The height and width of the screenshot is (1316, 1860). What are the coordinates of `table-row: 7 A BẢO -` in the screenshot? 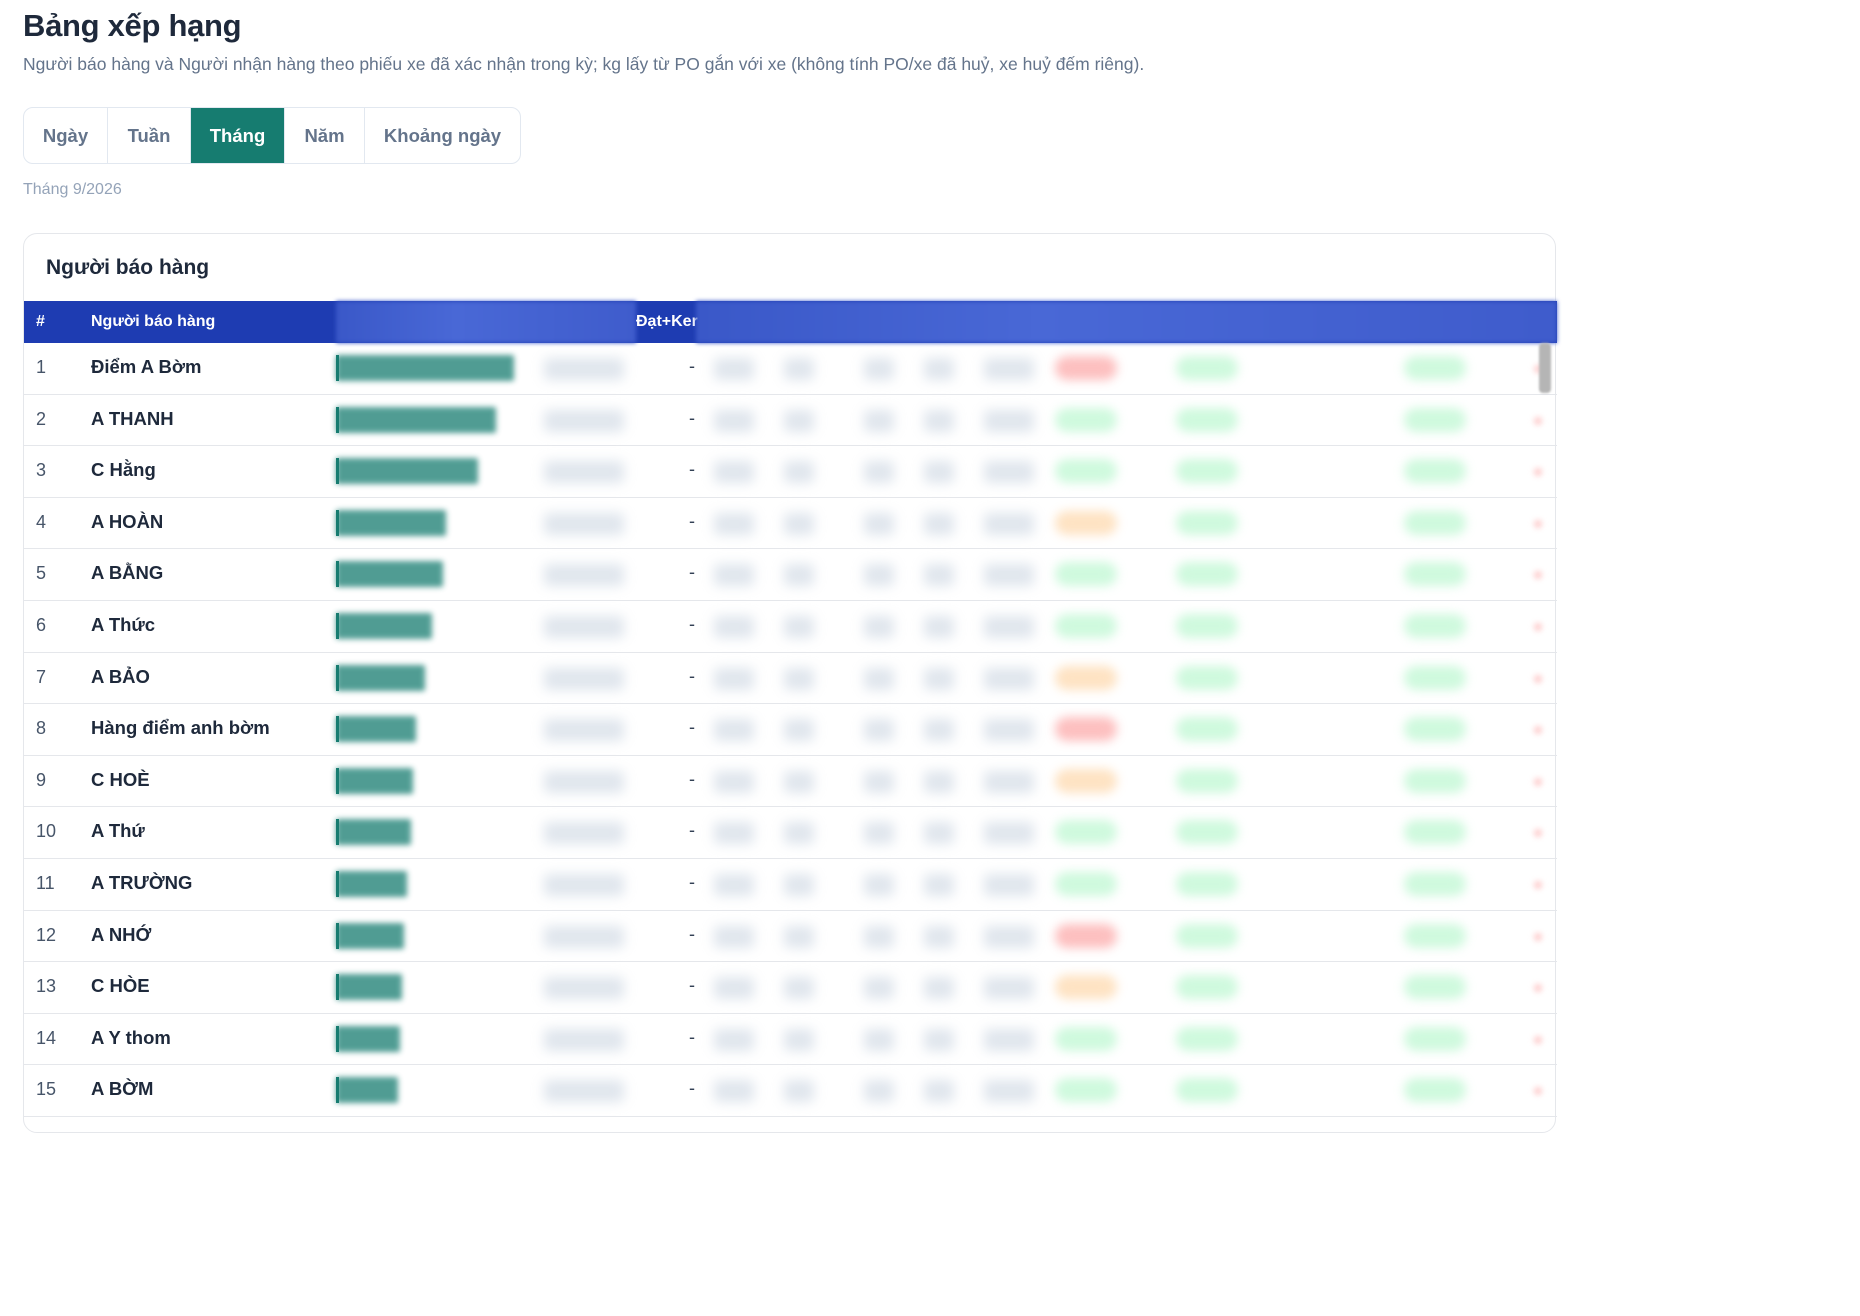 It's located at (790, 679).